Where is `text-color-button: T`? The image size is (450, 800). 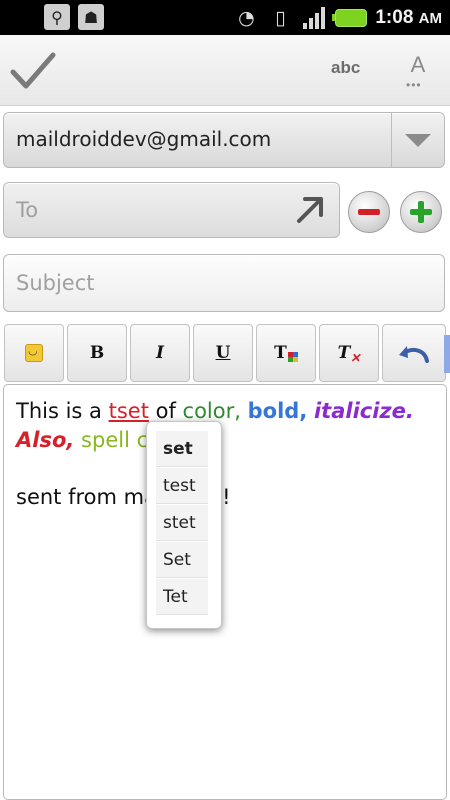 text-color-button: T is located at coordinates (286, 353).